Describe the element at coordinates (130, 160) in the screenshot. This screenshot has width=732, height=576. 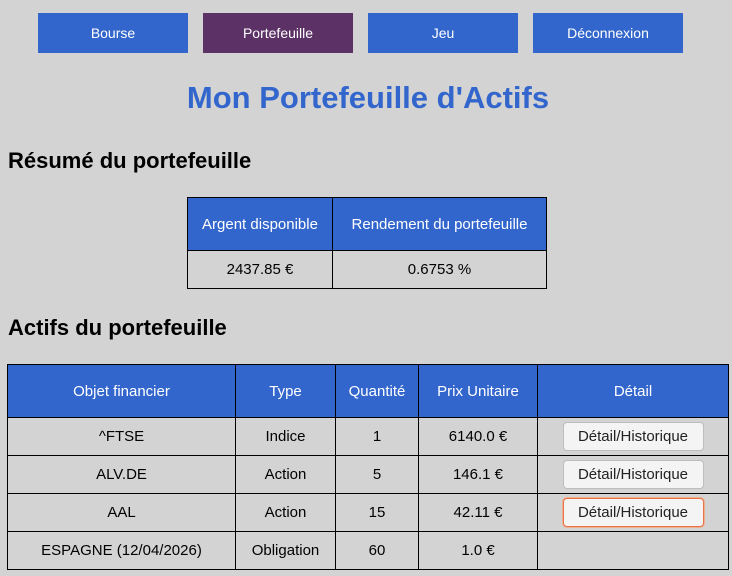
I see `summary-section-title: Résumé du portefeuille` at that location.